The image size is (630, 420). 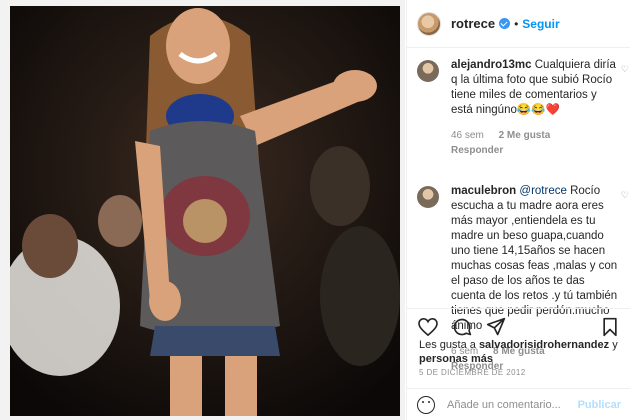 What do you see at coordinates (544, 345) in the screenshot?
I see `likes-user: salvadorisidrohernandez` at bounding box center [544, 345].